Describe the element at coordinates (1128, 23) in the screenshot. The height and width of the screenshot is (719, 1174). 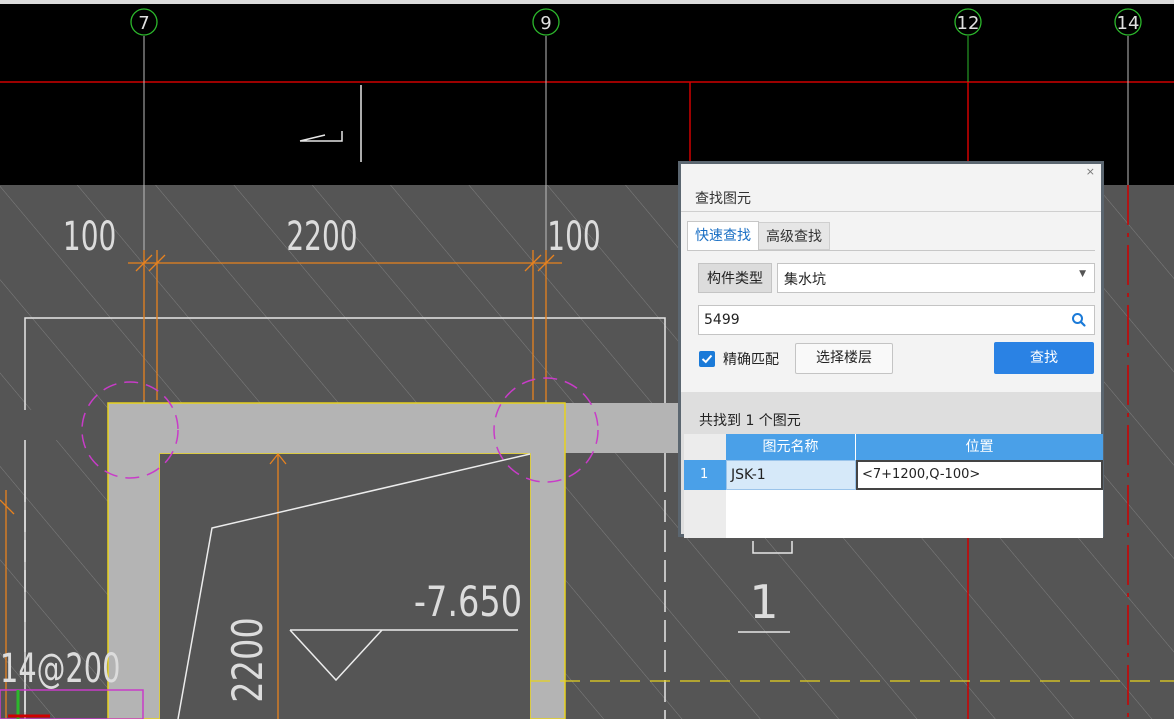
I see `axis-label-14: 14` at that location.